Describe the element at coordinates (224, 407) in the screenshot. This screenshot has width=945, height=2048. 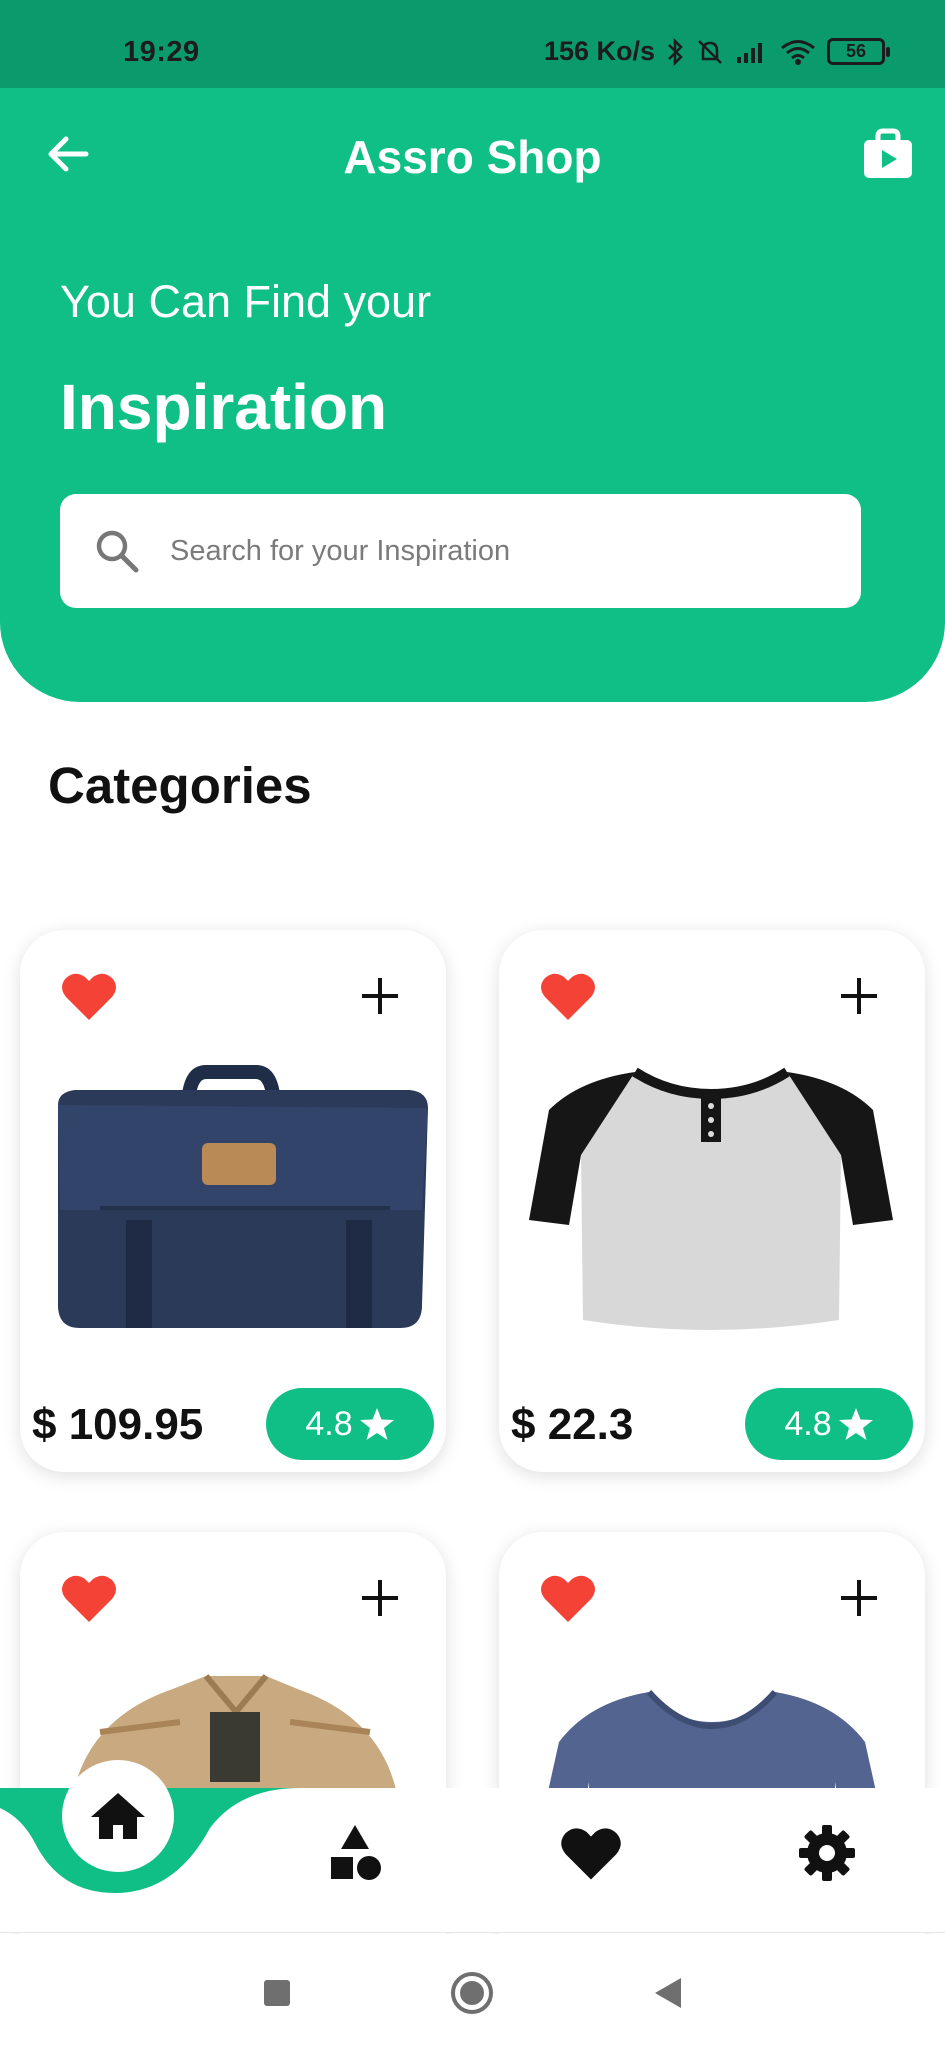
I see `hero-title: Inspiration` at that location.